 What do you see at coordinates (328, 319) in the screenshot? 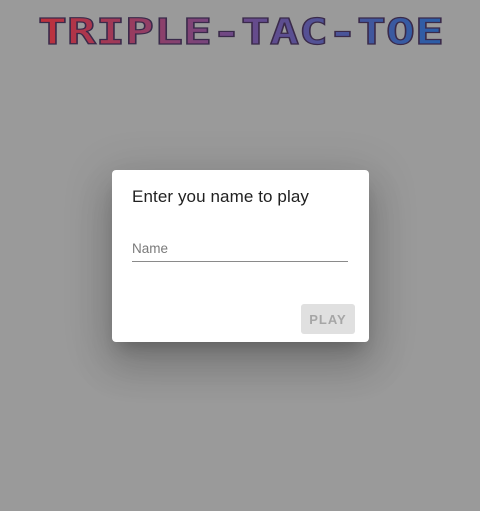
I see `play-button: PLAY` at bounding box center [328, 319].